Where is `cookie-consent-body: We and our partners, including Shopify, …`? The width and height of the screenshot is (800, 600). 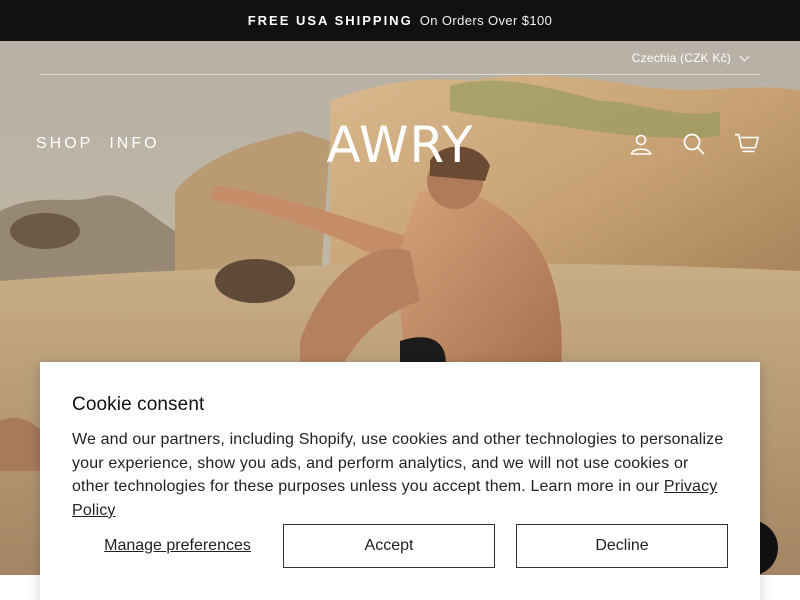
cookie-consent-body: We and our partners, including Shopify, … is located at coordinates (398, 463).